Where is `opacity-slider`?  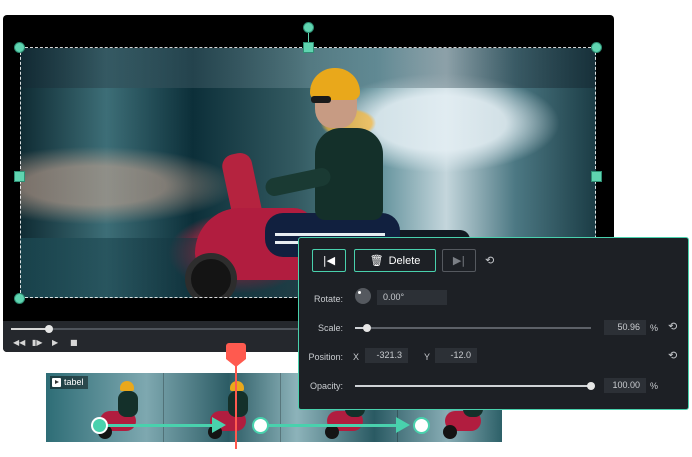
opacity-slider is located at coordinates (475, 386).